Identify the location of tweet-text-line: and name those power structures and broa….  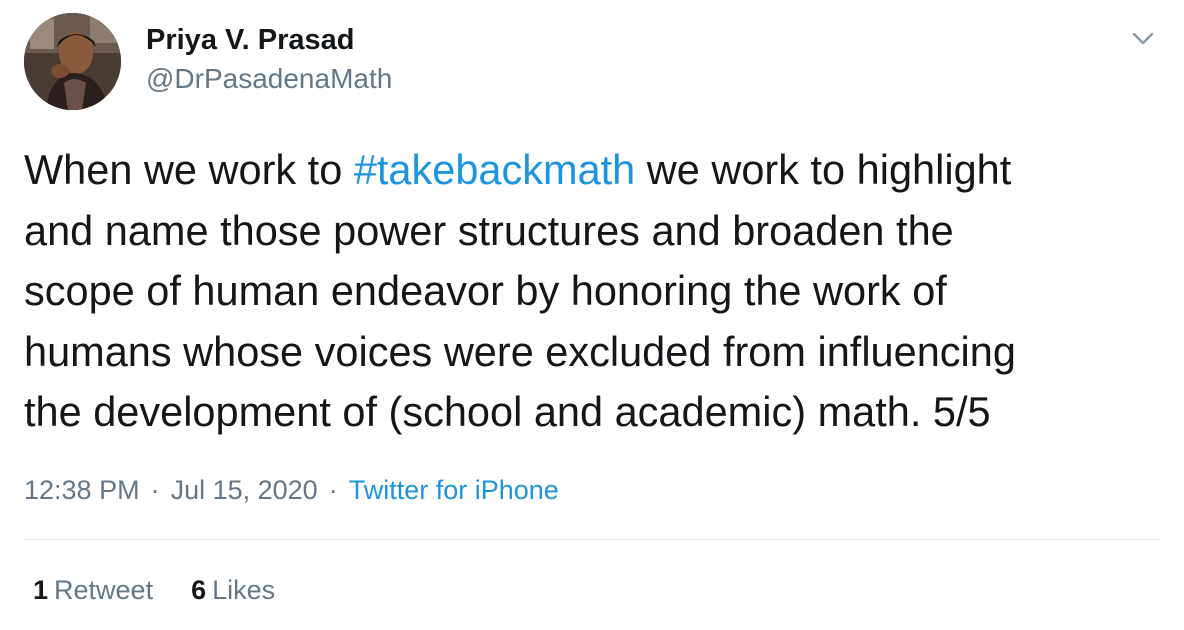
(489, 230).